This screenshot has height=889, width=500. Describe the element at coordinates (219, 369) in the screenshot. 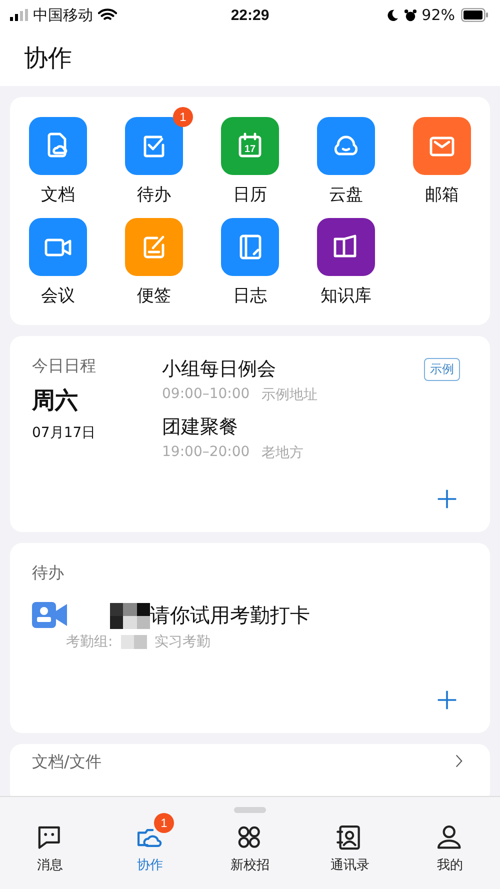

I see `event-title: 小组每日例会` at that location.